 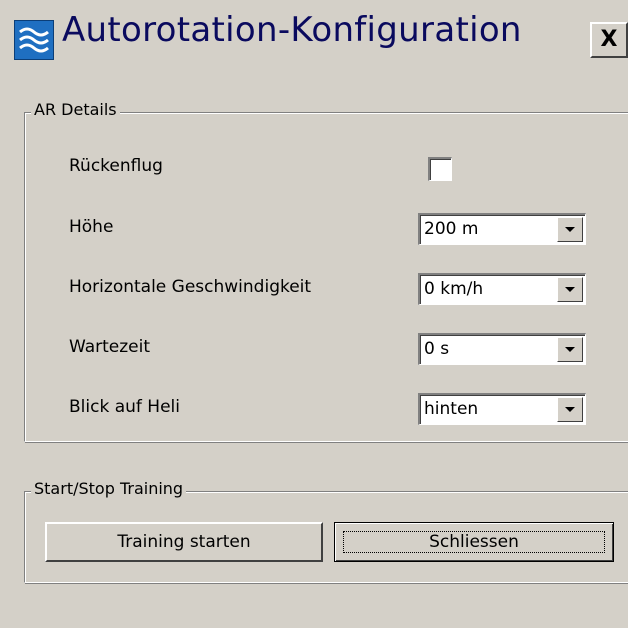 I want to click on close-button: Schliessen, so click(x=474, y=542).